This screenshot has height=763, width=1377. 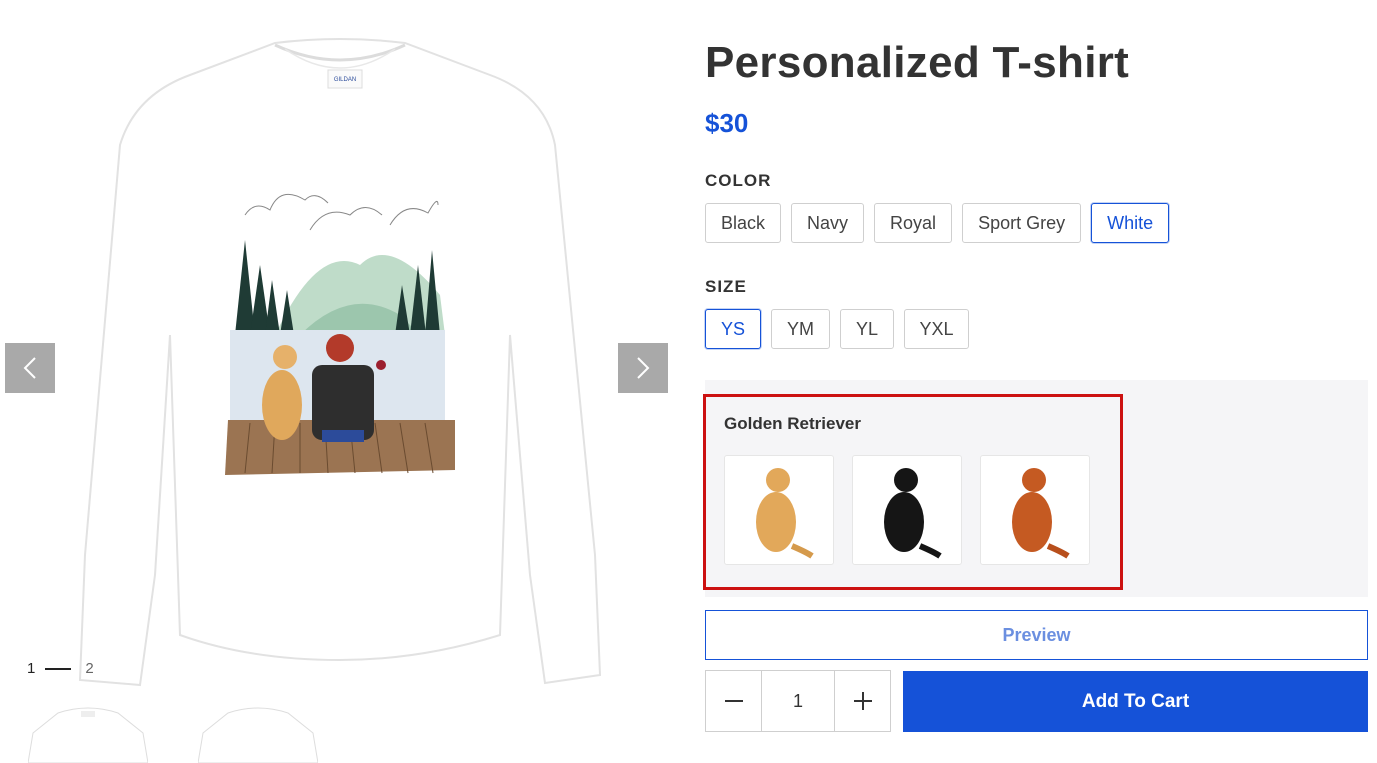 I want to click on quantity-stepper: 1, so click(x=798, y=701).